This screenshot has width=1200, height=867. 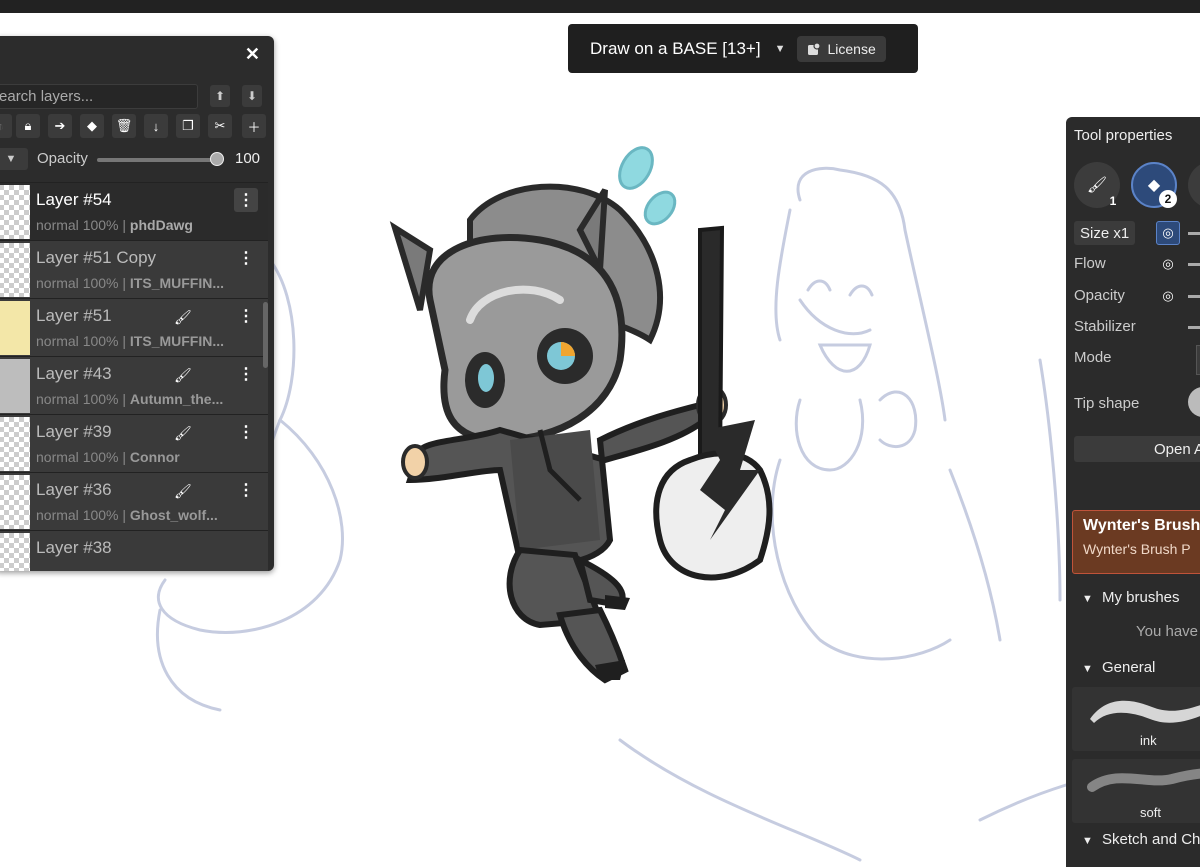 I want to click on layers-scrollbar, so click(x=265, y=335).